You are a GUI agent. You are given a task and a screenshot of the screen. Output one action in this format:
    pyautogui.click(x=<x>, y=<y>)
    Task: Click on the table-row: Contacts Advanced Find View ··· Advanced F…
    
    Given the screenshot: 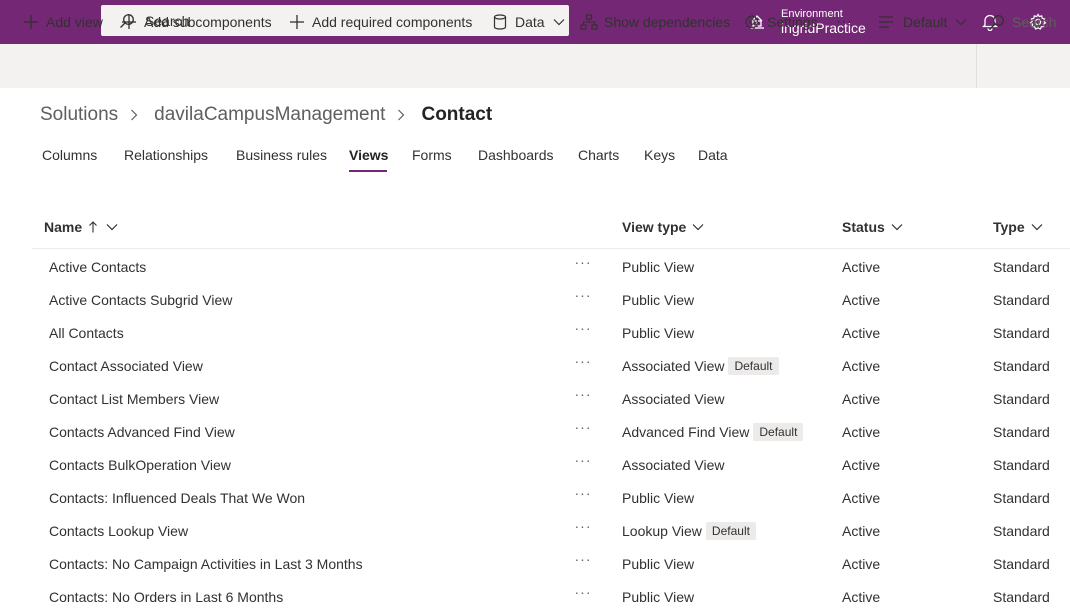 What is the action you would take?
    pyautogui.click(x=551, y=431)
    